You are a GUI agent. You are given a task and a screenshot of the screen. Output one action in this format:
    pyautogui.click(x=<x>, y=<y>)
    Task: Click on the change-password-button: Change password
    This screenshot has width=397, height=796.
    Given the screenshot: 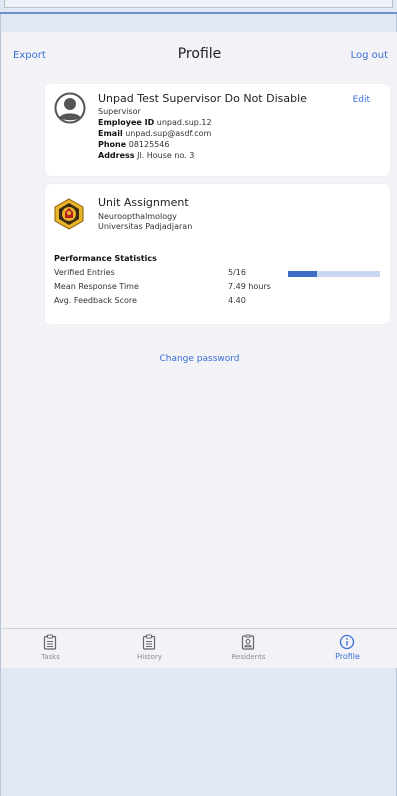 What is the action you would take?
    pyautogui.click(x=199, y=359)
    